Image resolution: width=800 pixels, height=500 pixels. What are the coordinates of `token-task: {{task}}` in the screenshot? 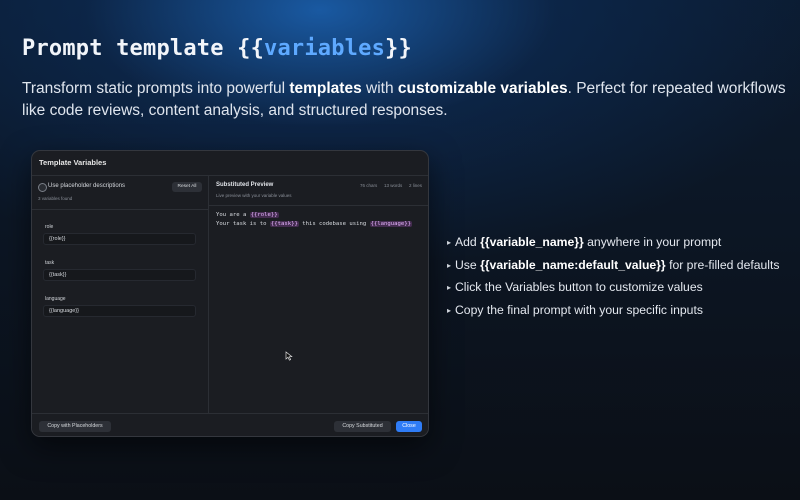 It's located at (284, 224).